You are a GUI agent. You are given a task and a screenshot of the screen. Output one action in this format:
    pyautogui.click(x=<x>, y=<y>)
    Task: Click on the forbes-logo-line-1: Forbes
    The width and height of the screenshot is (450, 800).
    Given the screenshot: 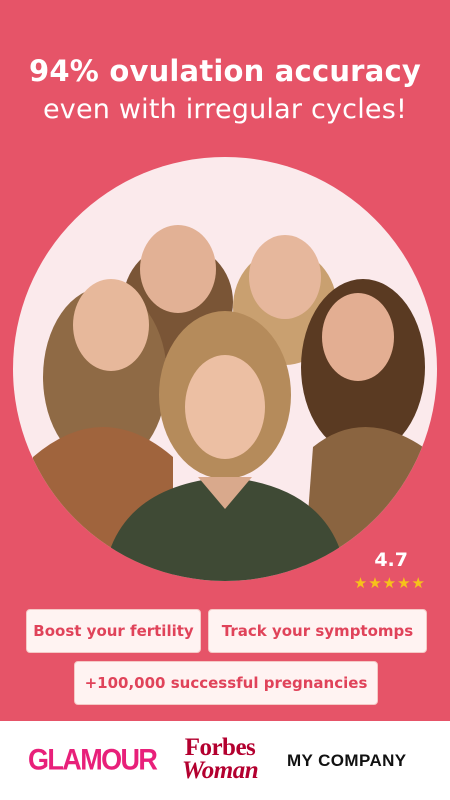 What is the action you would take?
    pyautogui.click(x=220, y=747)
    